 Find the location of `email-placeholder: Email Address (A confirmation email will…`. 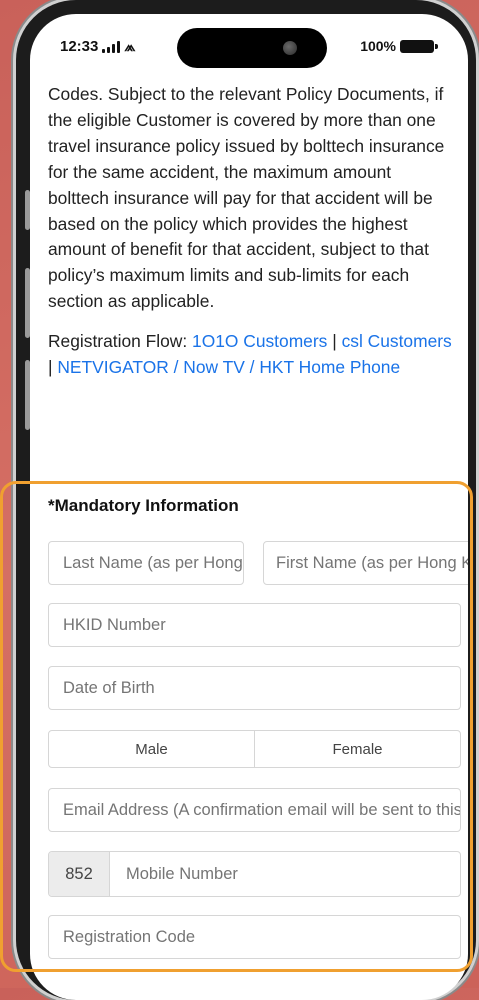

email-placeholder: Email Address (A confirmation email will… is located at coordinates (262, 809).